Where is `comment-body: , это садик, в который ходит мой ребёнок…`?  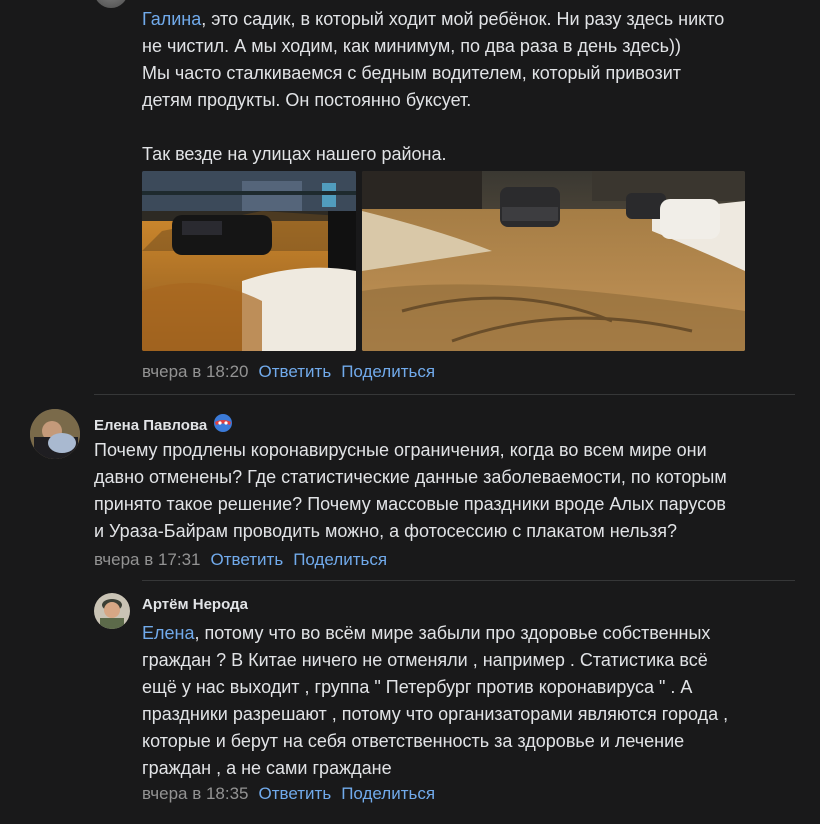
comment-body: , это садик, в который ходит мой ребёнок… is located at coordinates (433, 86).